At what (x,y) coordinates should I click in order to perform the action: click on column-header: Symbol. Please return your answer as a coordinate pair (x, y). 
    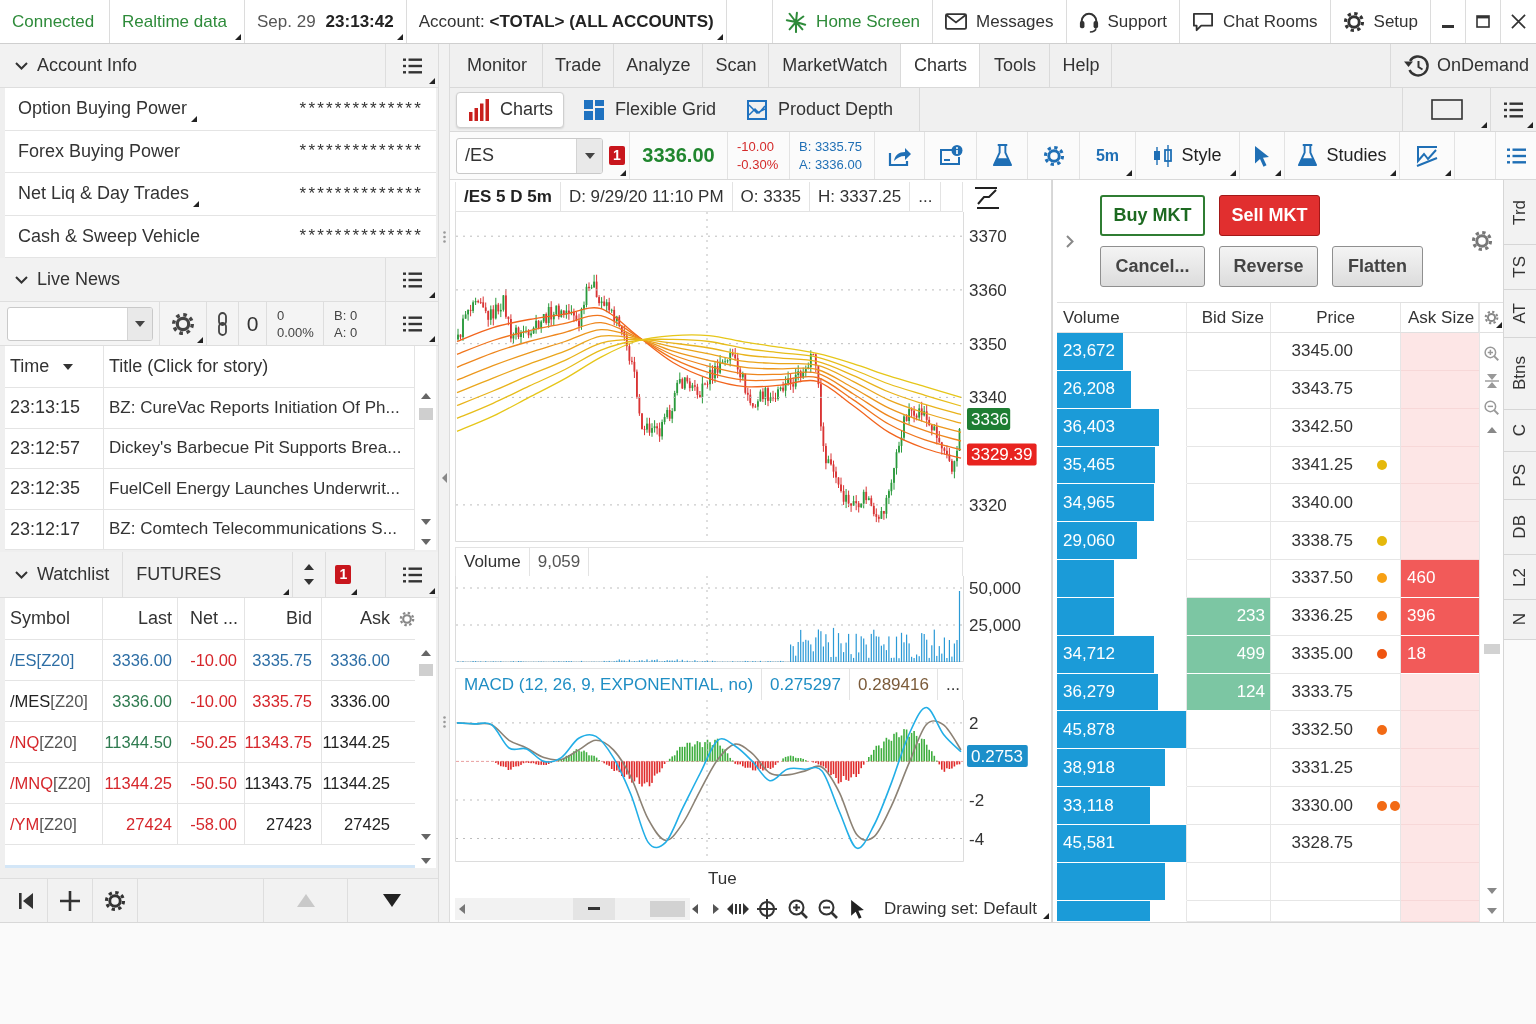
    Looking at the image, I should click on (54, 618).